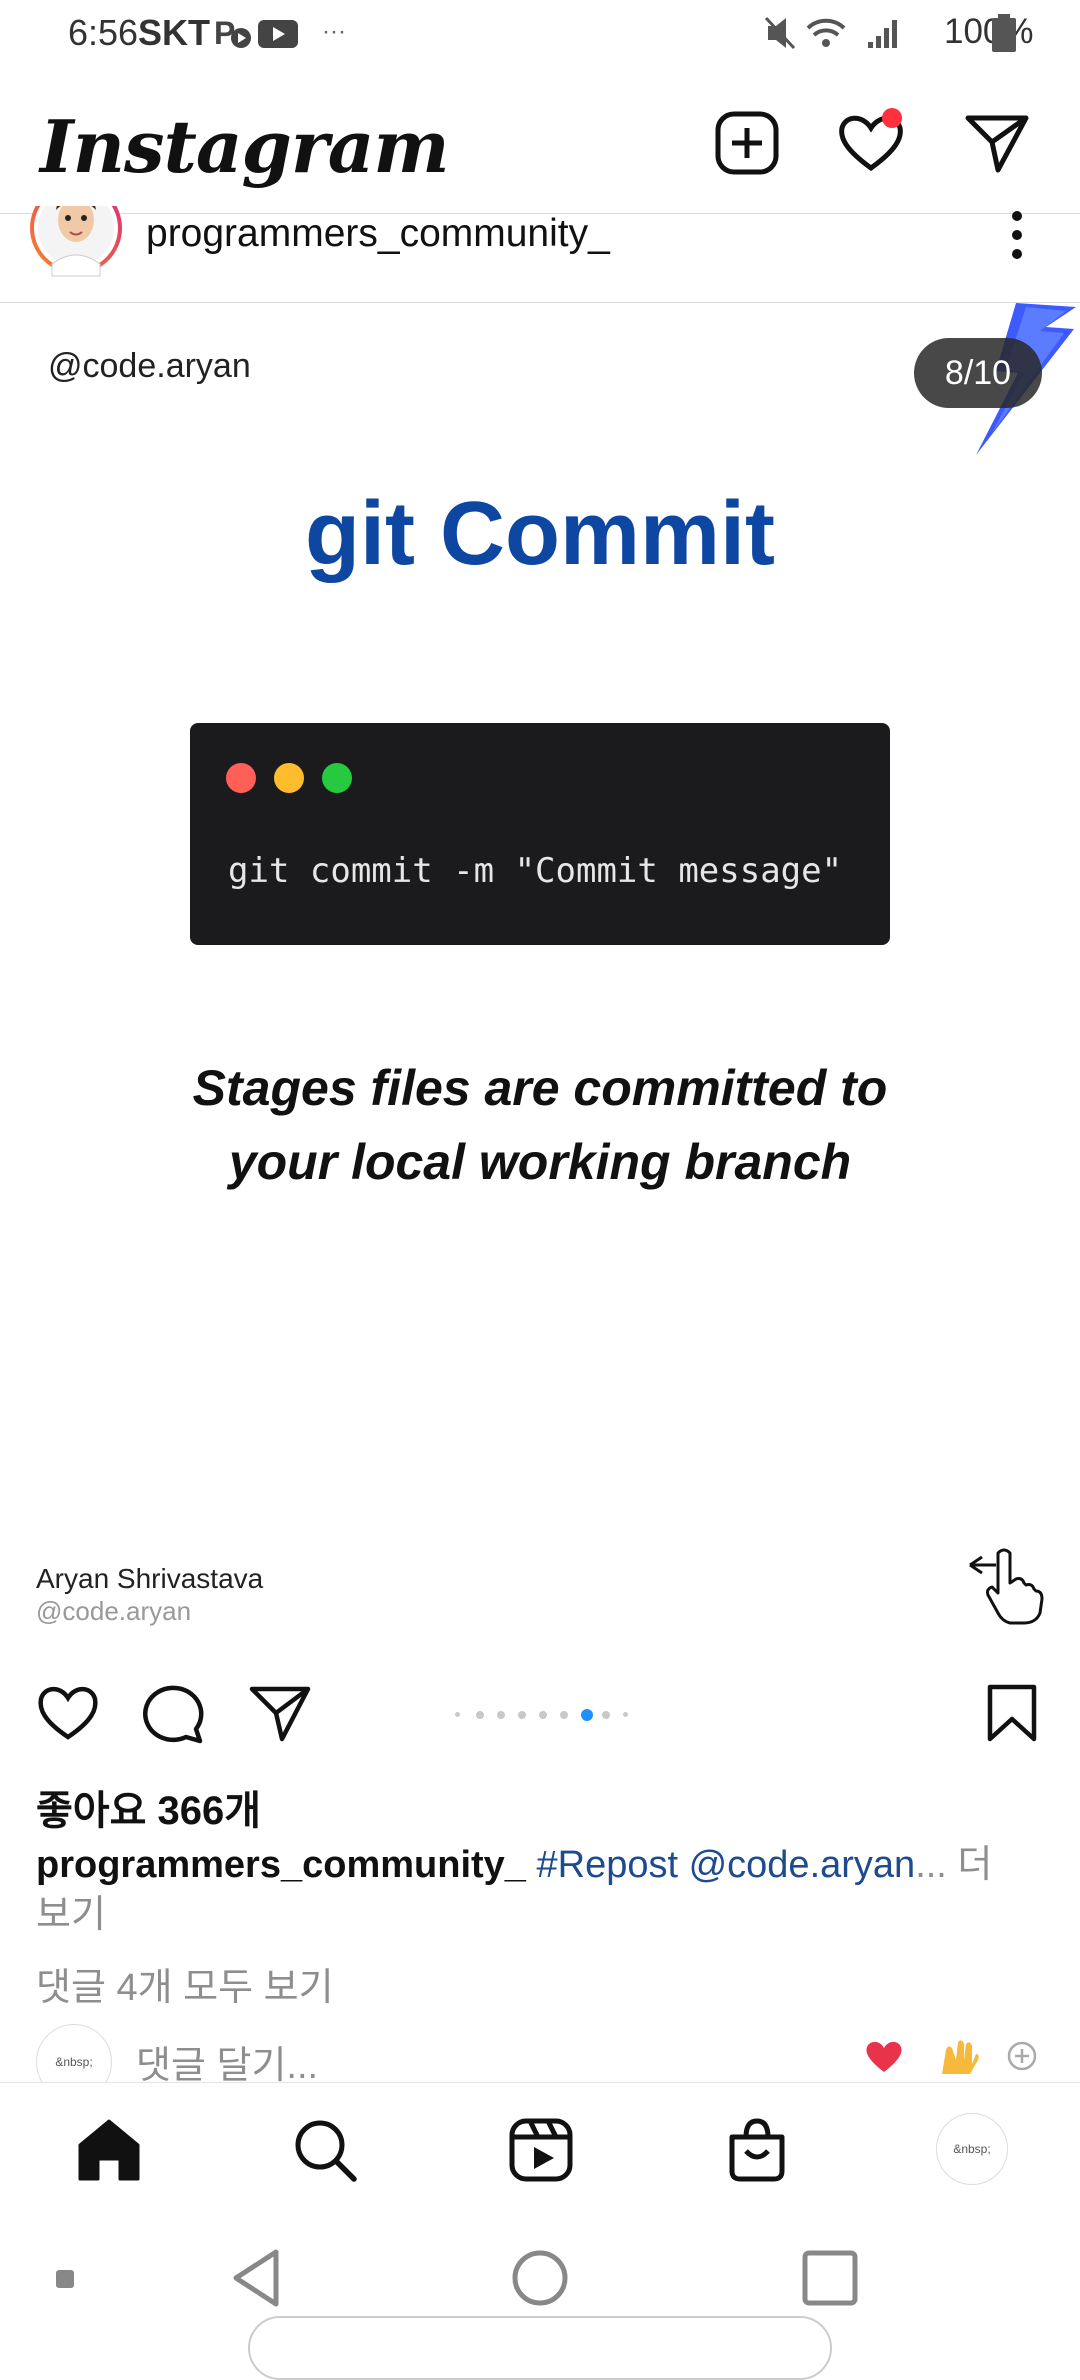  Describe the element at coordinates (726, 1865) in the screenshot. I see `caption-tags: #Repost @code.aryan` at that location.